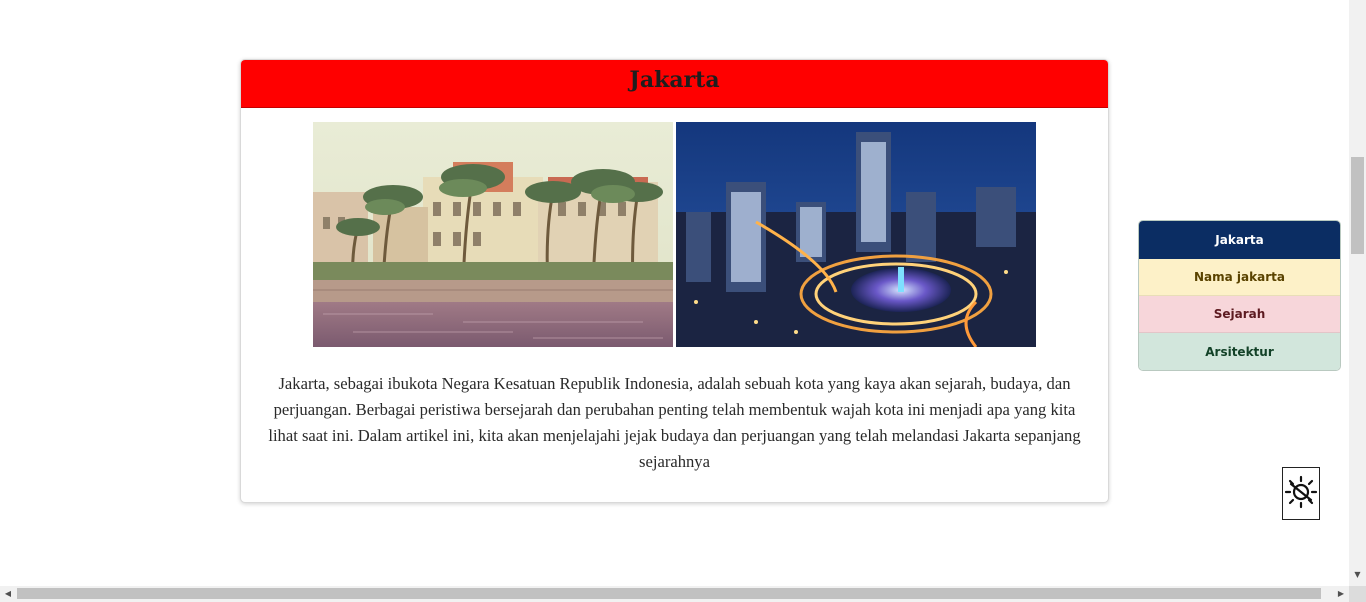  I want to click on section-nav: Jakarta Nama jakarta Sejarah Arsitektur, so click(1239, 295).